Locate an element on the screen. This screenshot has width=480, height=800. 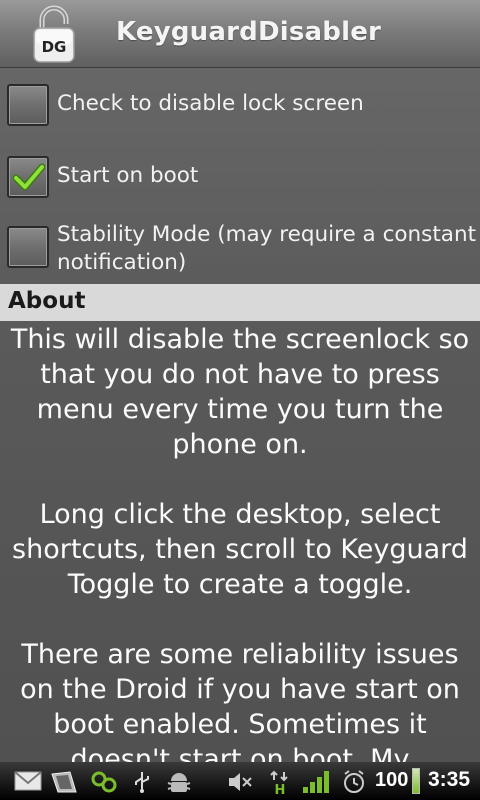
start-on-boot-checkbox is located at coordinates (28, 177).